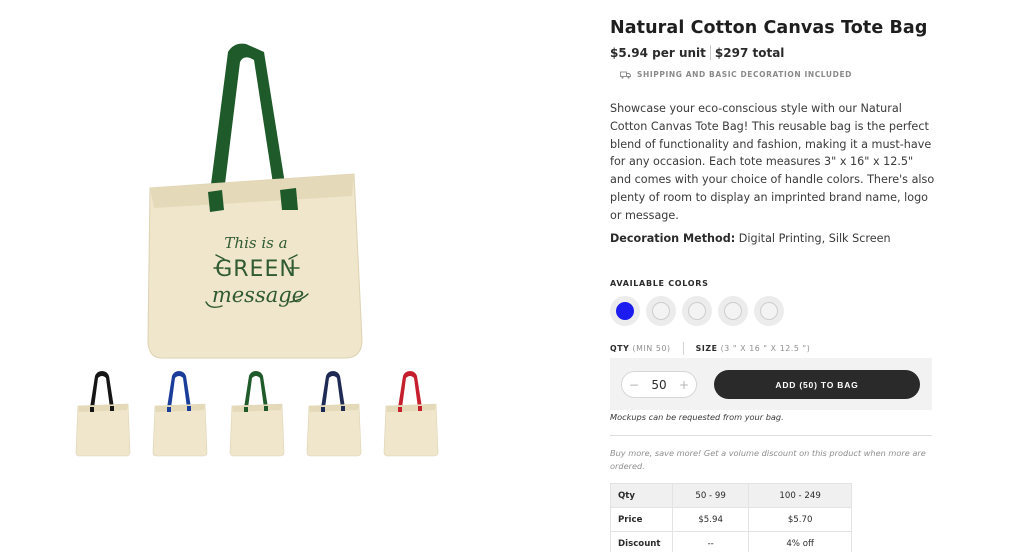 Image resolution: width=1024 pixels, height=552 pixels. Describe the element at coordinates (710, 495) in the screenshot. I see `table-header-cell: 50 - 99` at that location.